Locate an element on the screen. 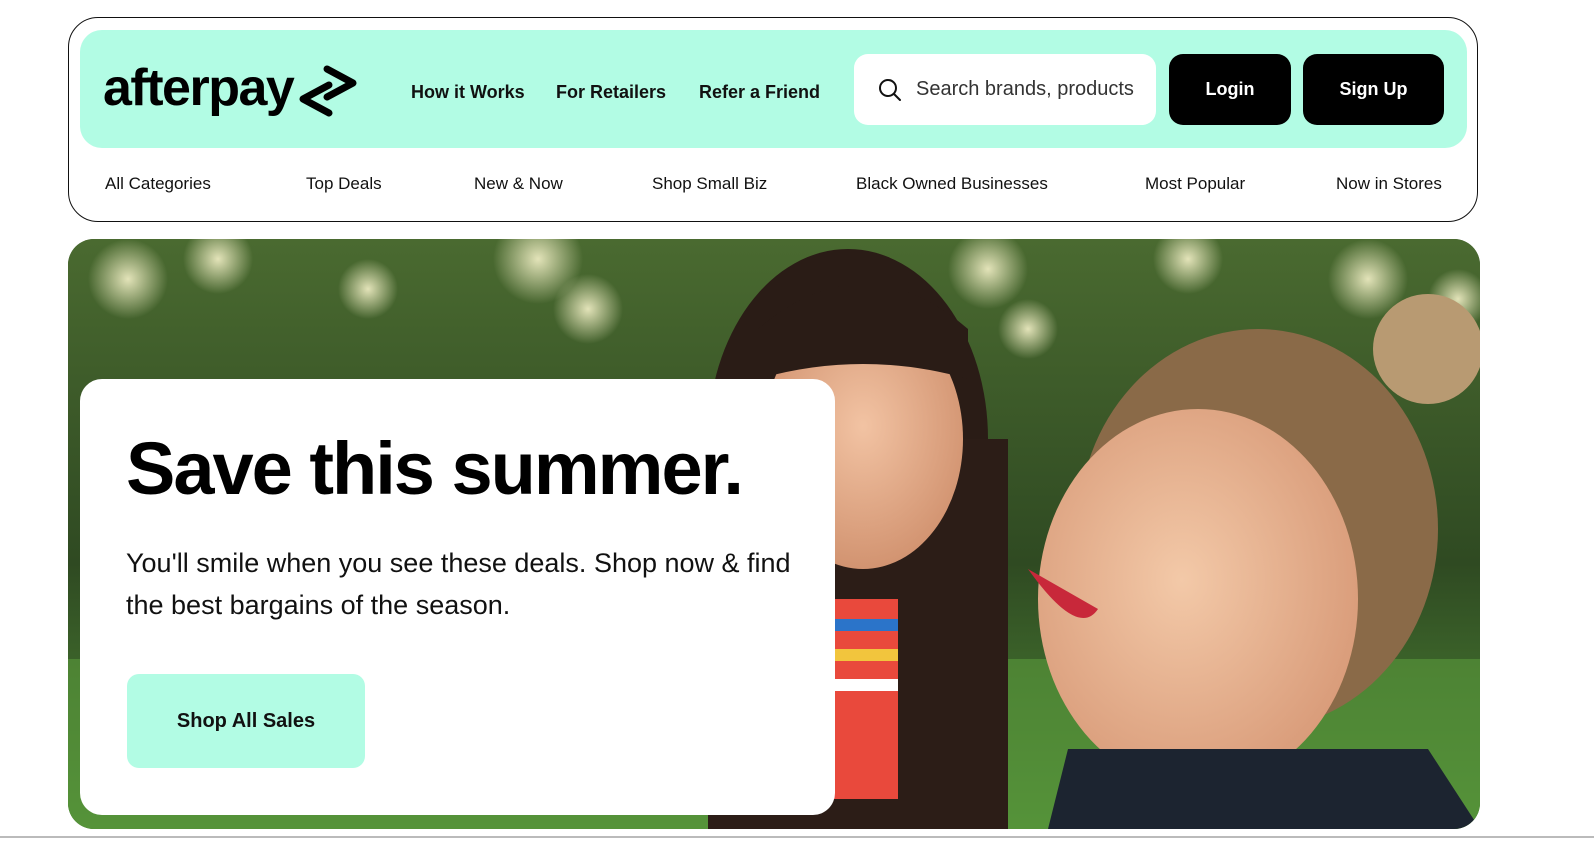 The image size is (1594, 852). logo-wordmark: afterpay is located at coordinates (199, 88).